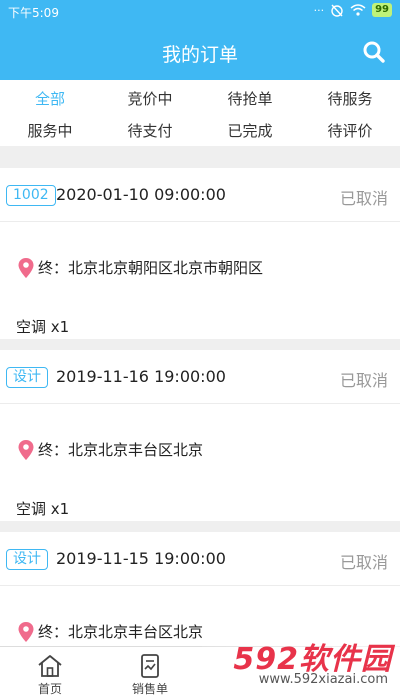 This screenshot has height=700, width=400. Describe the element at coordinates (199, 55) in the screenshot. I see `page-title: 我的订单` at that location.